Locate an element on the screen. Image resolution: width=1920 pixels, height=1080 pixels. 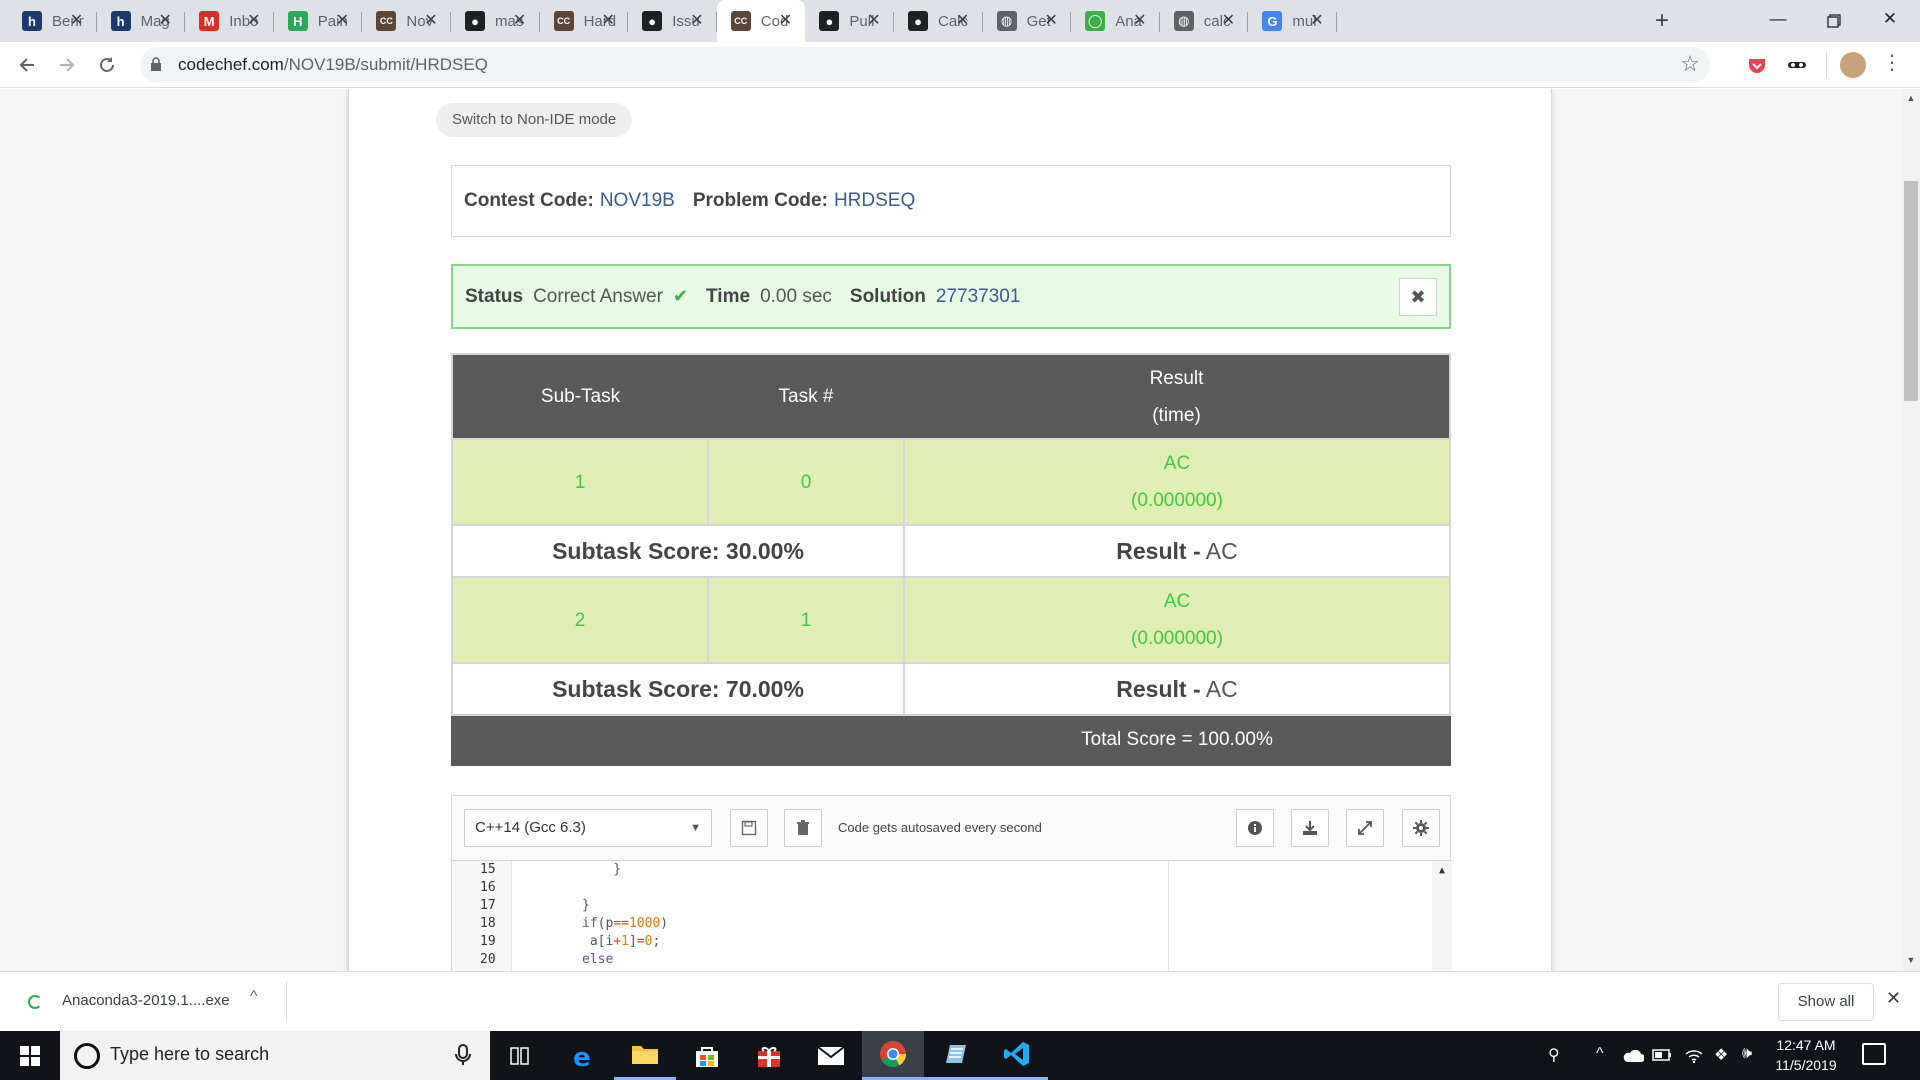
line-number: 15 is located at coordinates (488, 869).